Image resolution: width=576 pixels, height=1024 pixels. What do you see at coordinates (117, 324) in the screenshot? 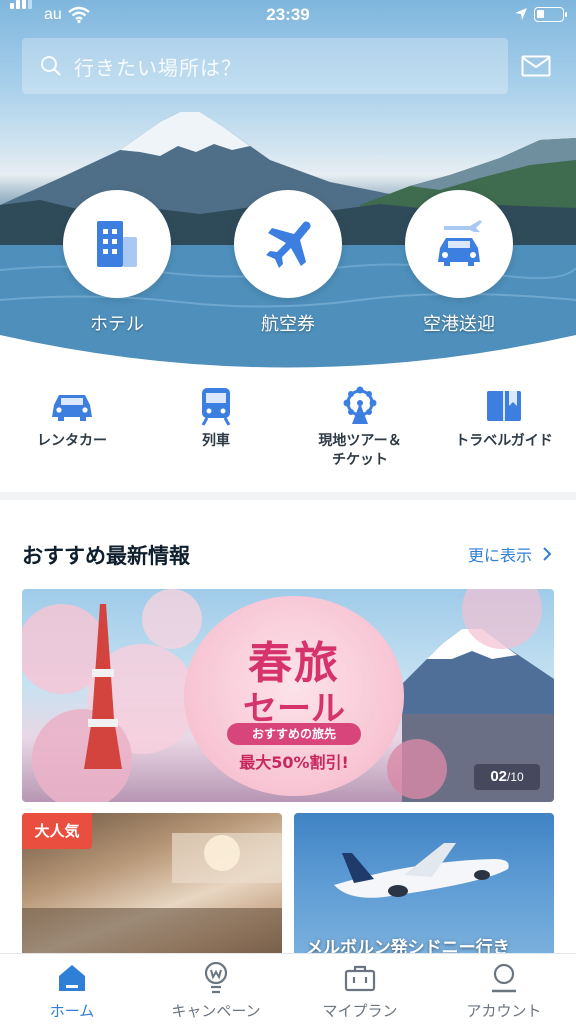
I see `category-label: ホテル` at bounding box center [117, 324].